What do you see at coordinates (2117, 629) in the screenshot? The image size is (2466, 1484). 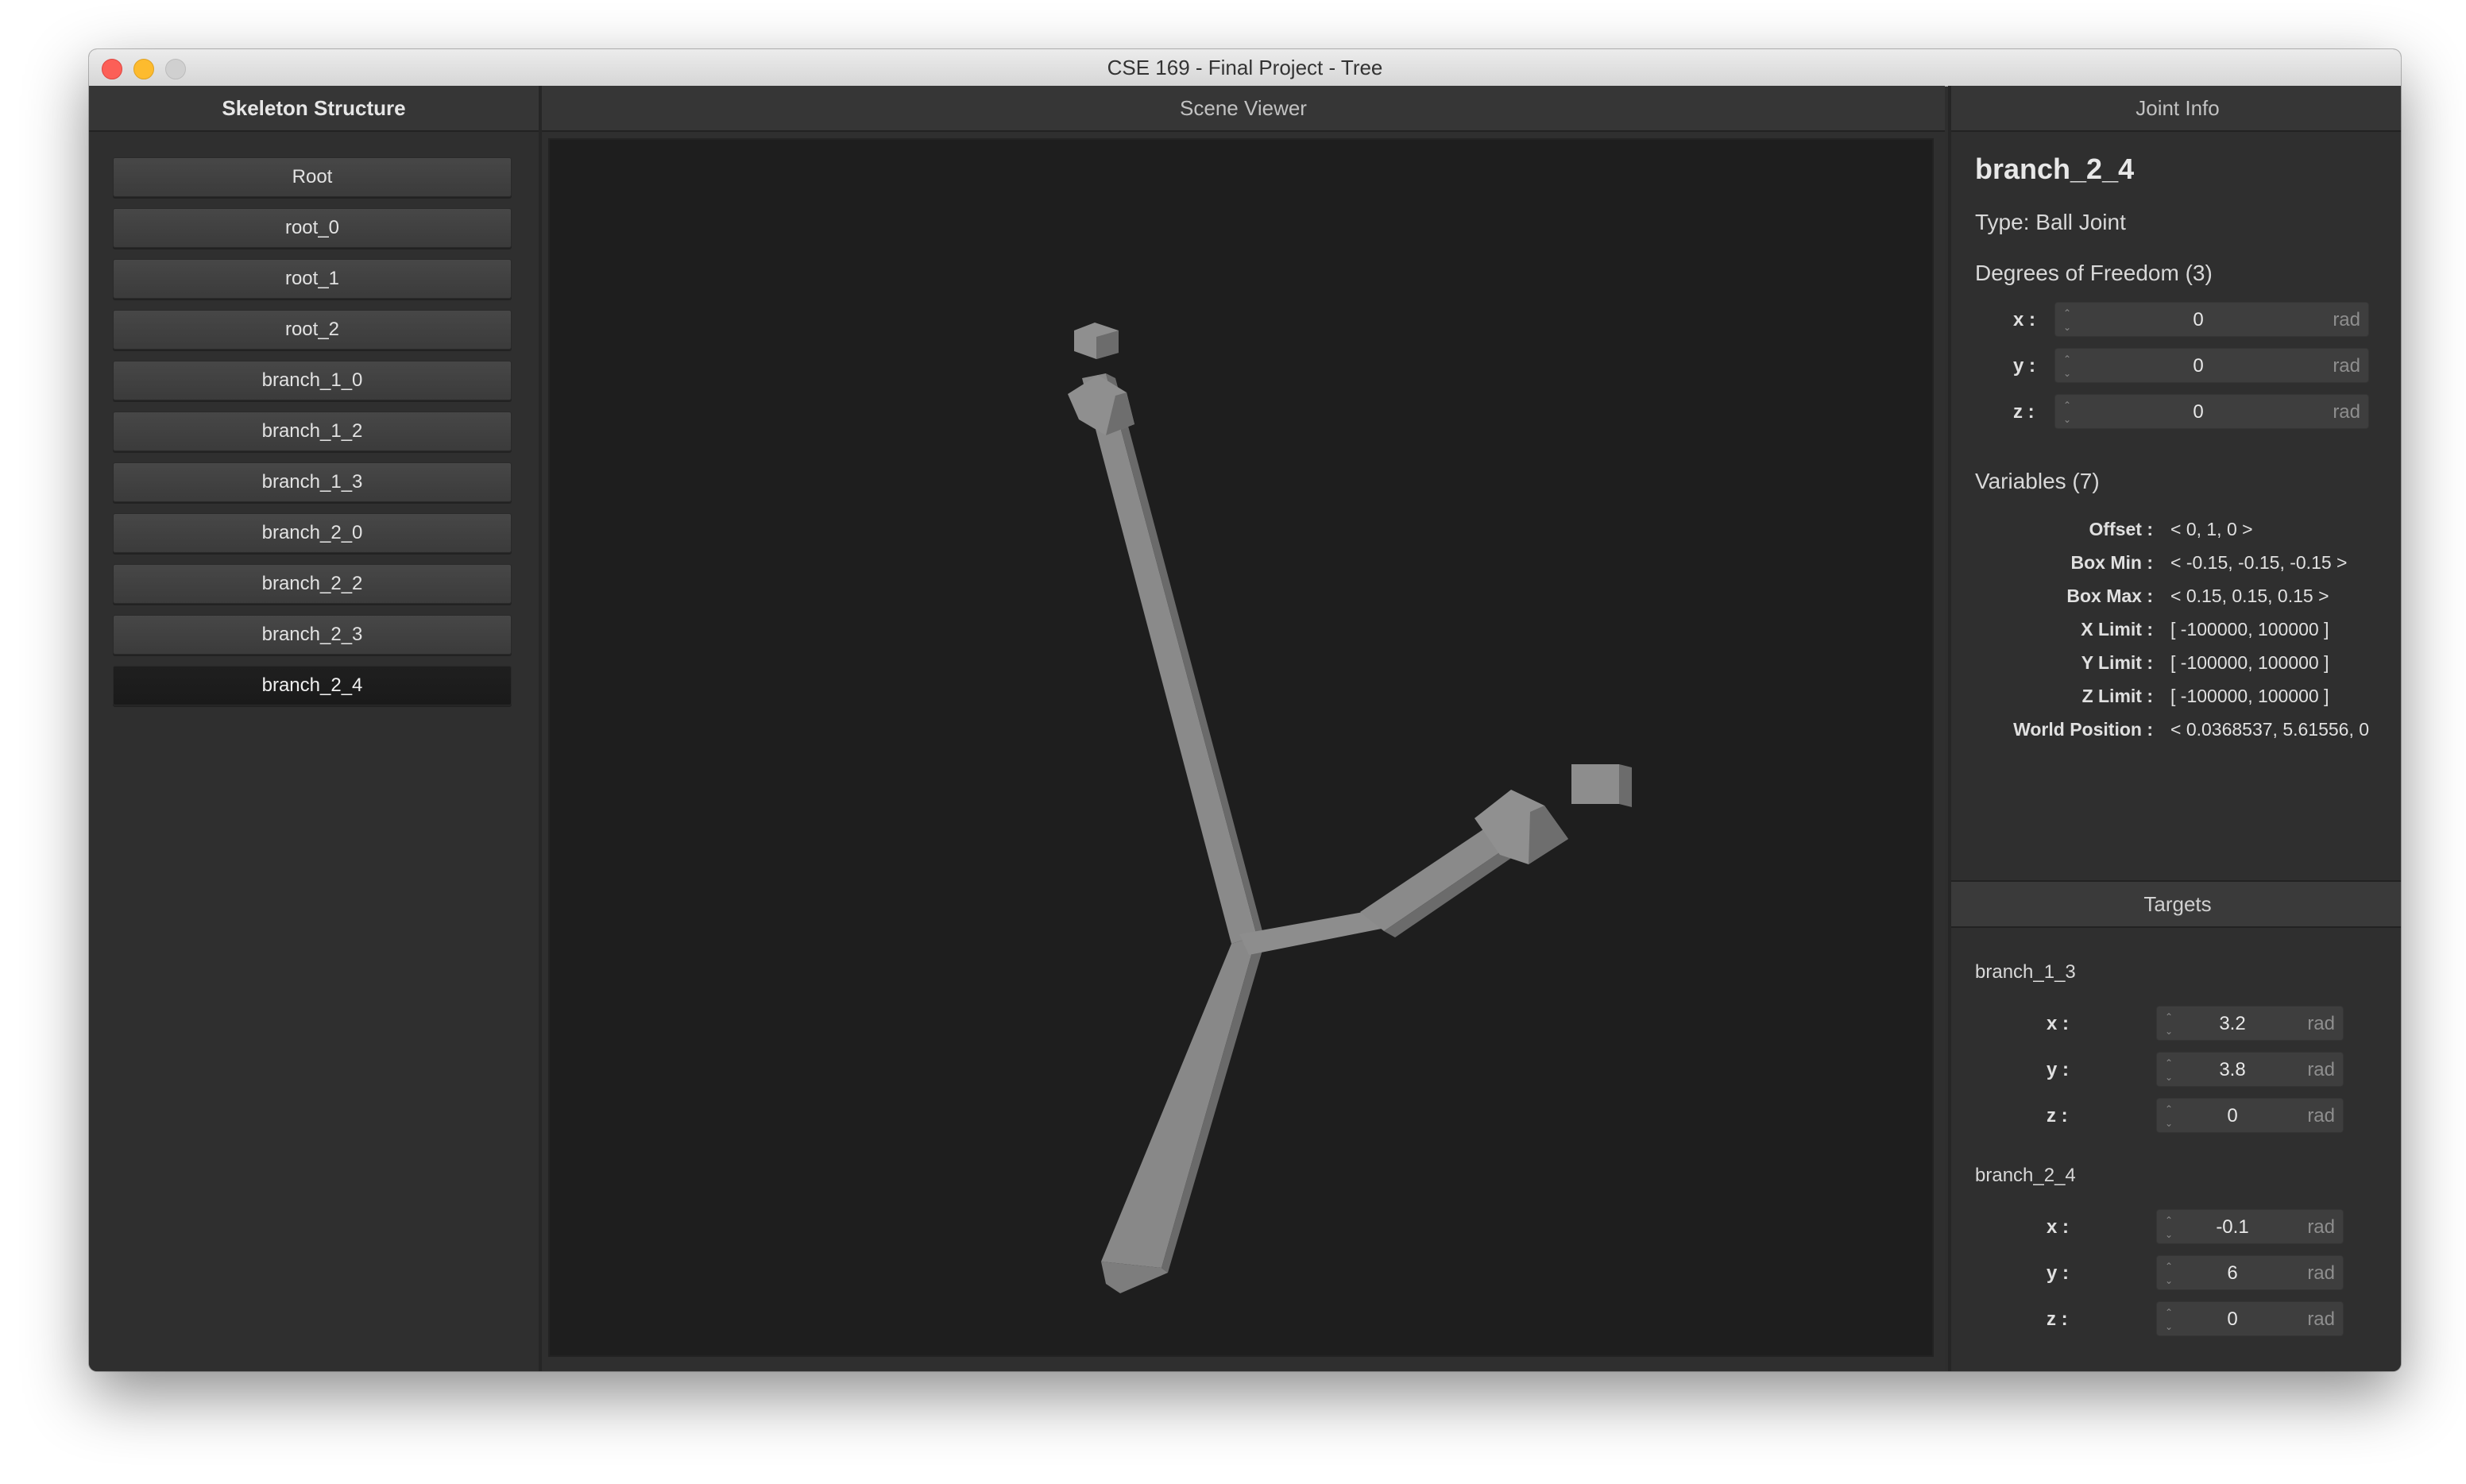 I see `variable-label: X Limit :` at bounding box center [2117, 629].